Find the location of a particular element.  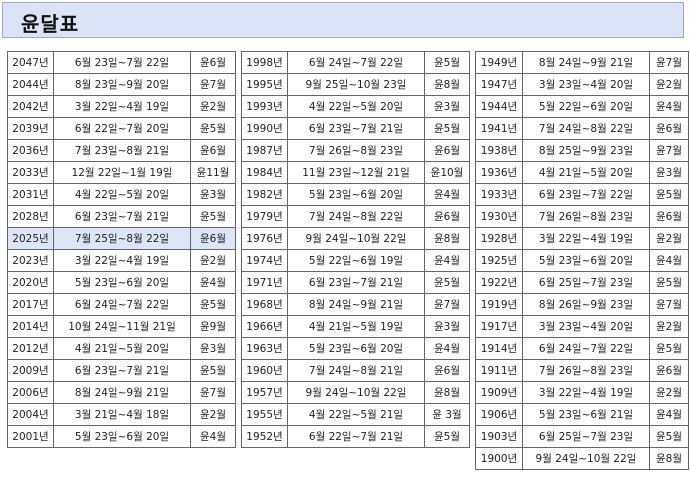

date-range-cell: 3월 21일~4월 18일 is located at coordinates (122, 414).